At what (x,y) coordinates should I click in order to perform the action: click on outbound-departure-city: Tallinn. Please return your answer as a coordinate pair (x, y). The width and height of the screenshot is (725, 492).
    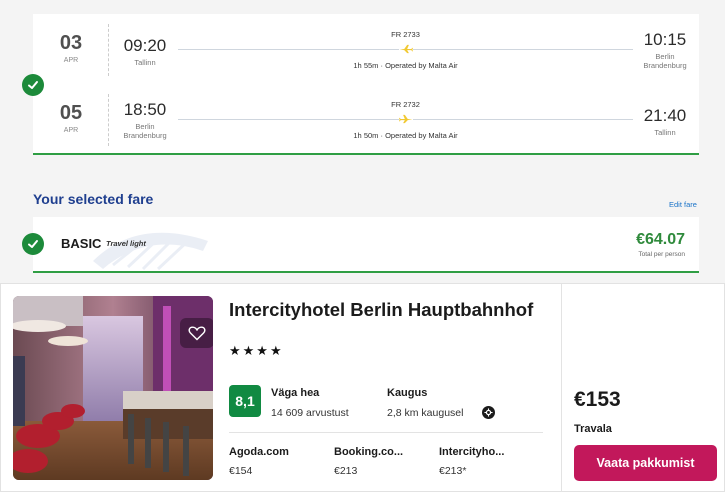
    Looking at the image, I should click on (145, 62).